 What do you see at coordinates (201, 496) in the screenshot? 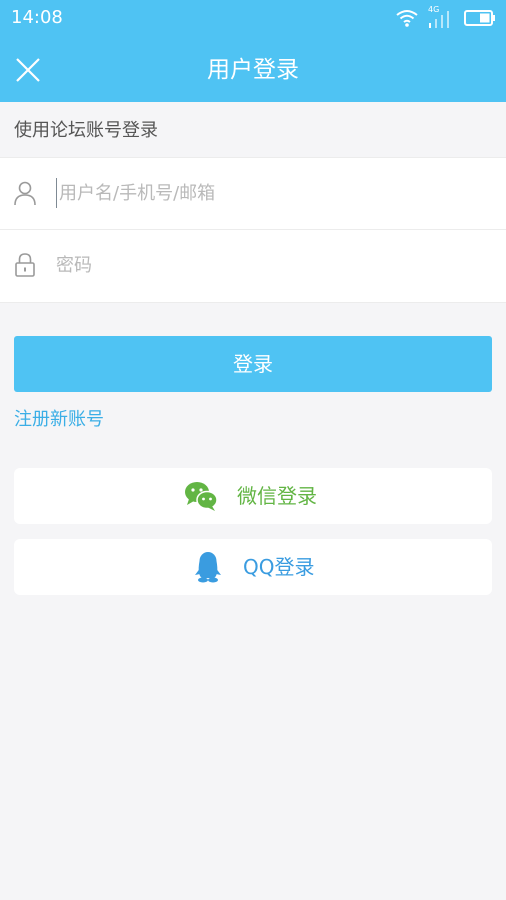
I see `wechat-icon` at bounding box center [201, 496].